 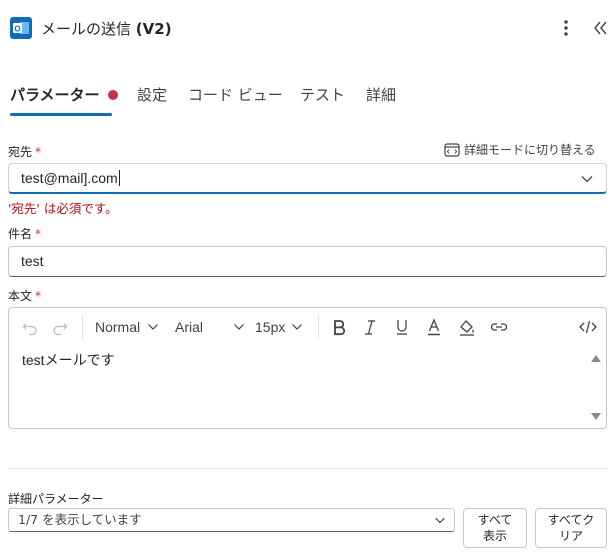 I want to click on show-all-label-line1: すべて, so click(x=495, y=520).